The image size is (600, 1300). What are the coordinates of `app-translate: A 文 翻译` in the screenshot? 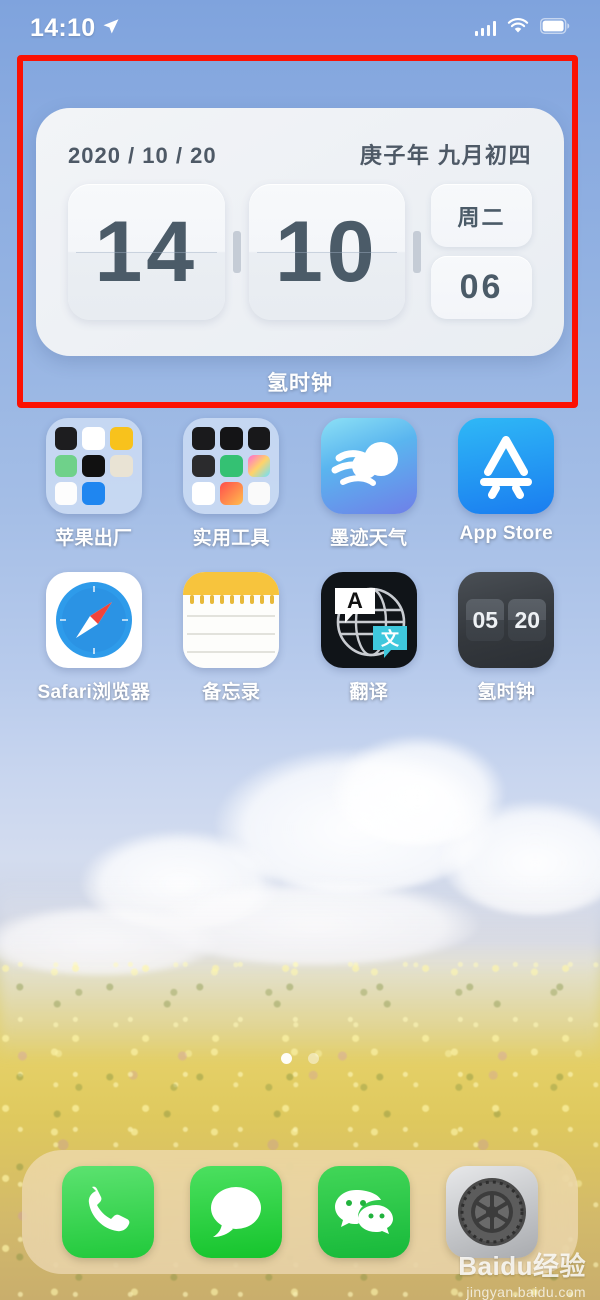 It's located at (369, 638).